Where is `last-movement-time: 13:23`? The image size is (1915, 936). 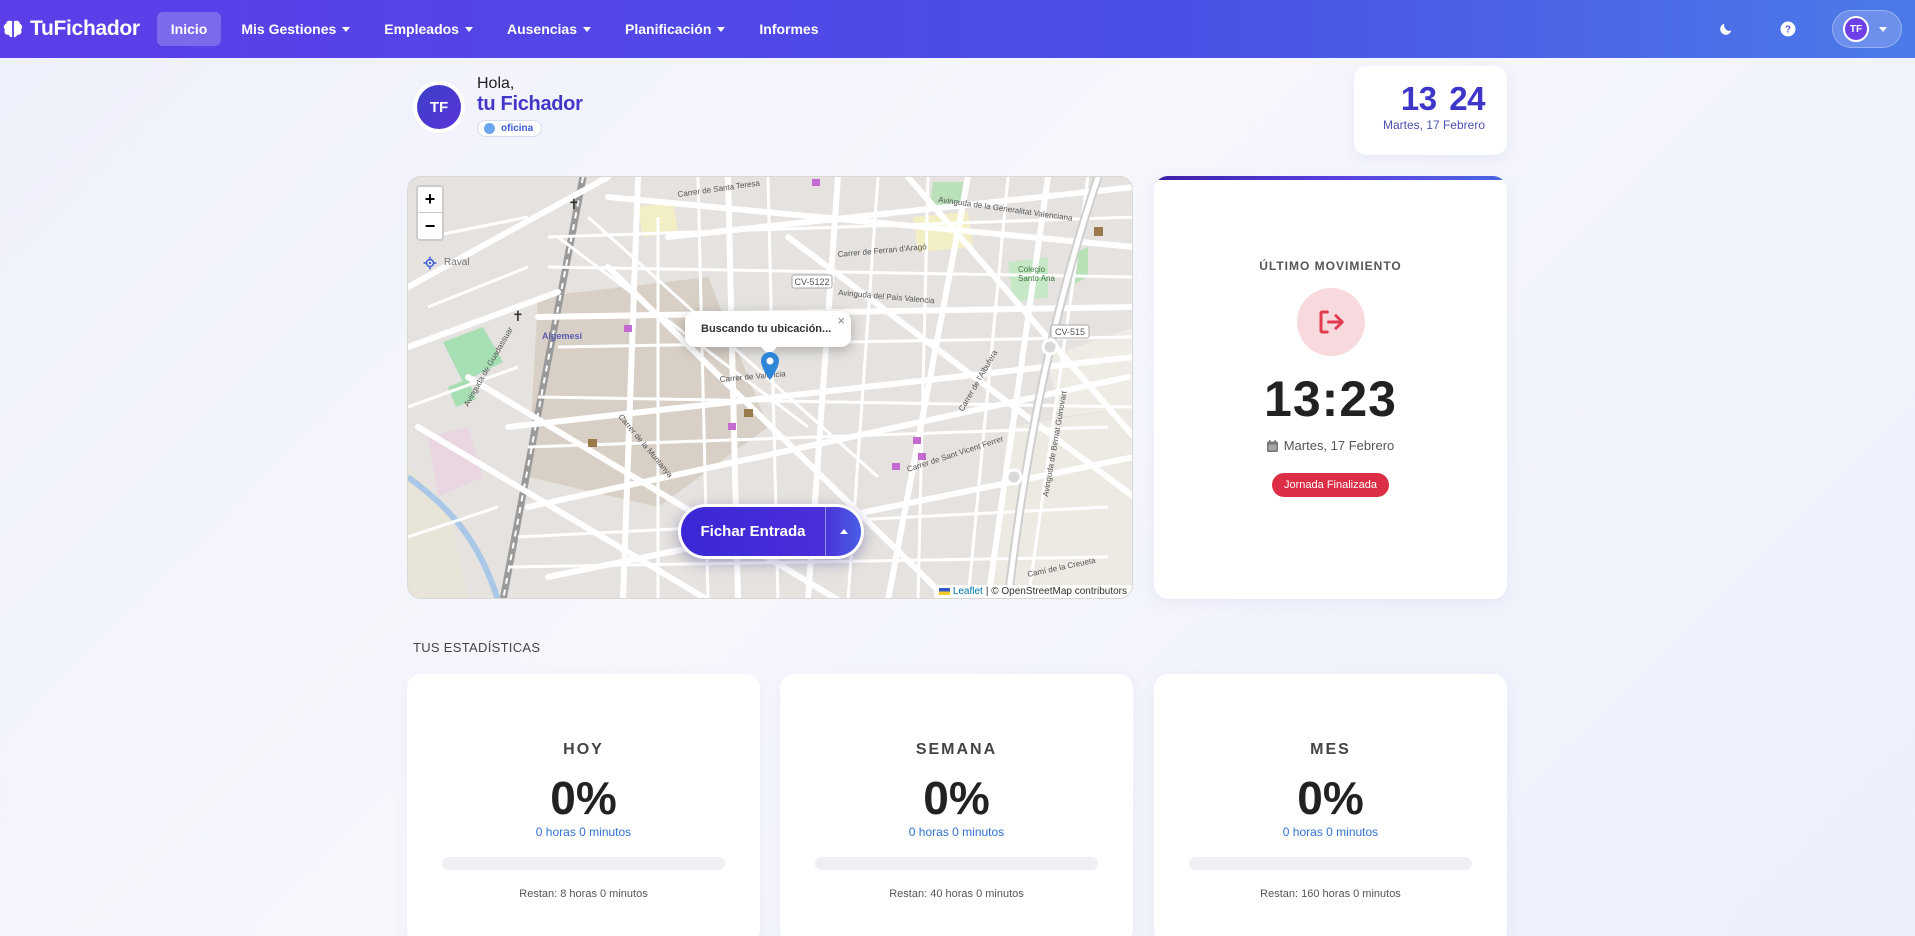 last-movement-time: 13:23 is located at coordinates (1330, 399).